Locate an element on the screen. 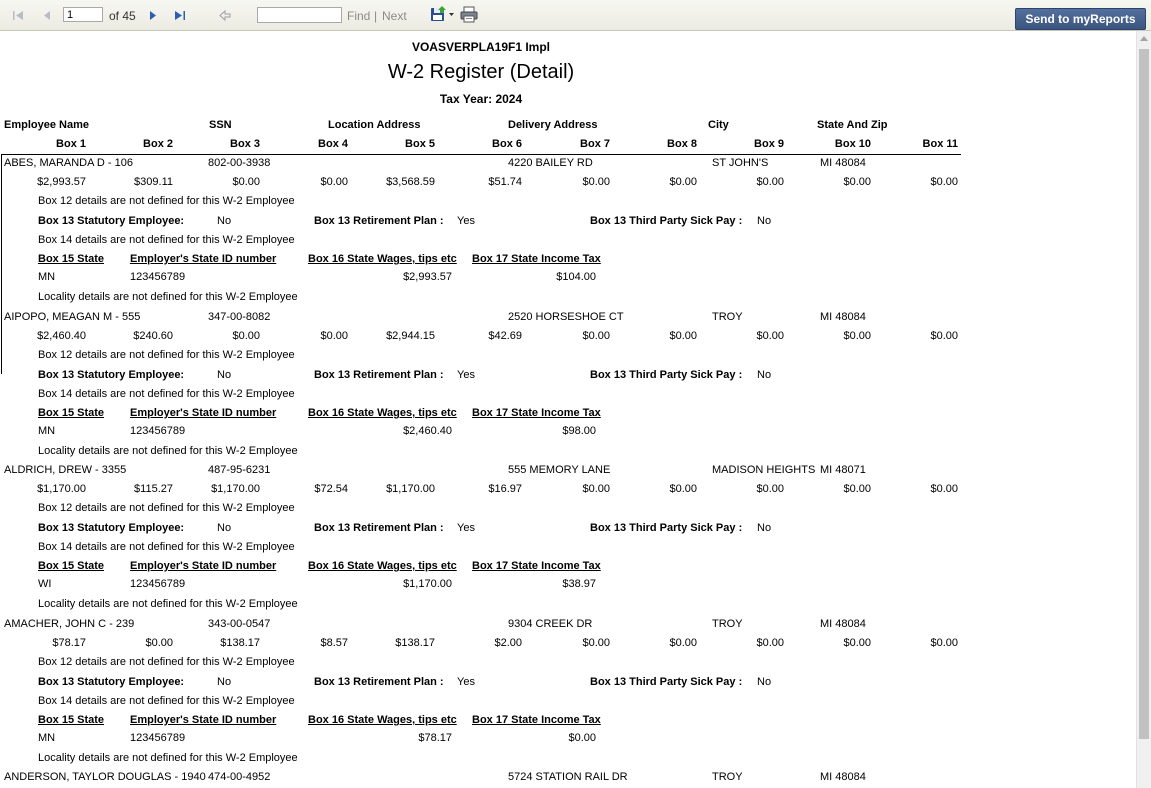 This screenshot has height=788, width=1151. box-6-value: $42.69 is located at coordinates (505, 336).